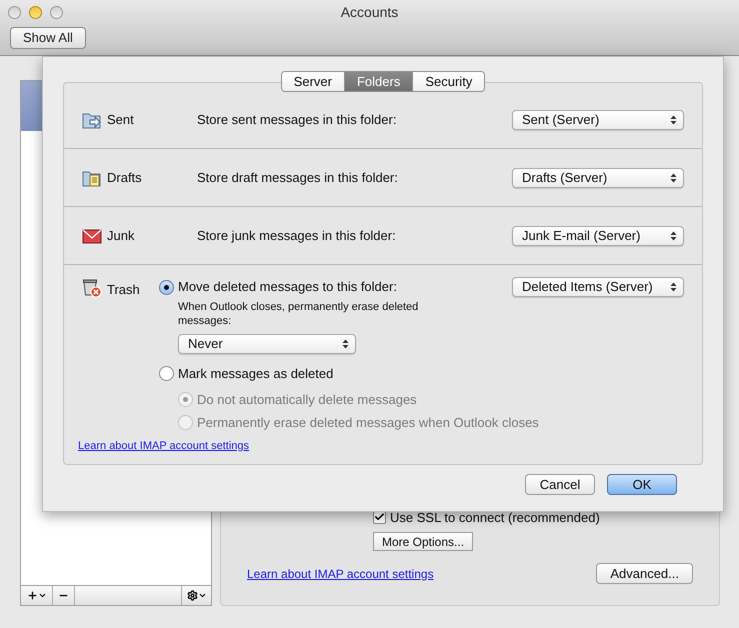  Describe the element at coordinates (297, 119) in the screenshot. I see `folder-description: Store sent messages in this folder:` at that location.